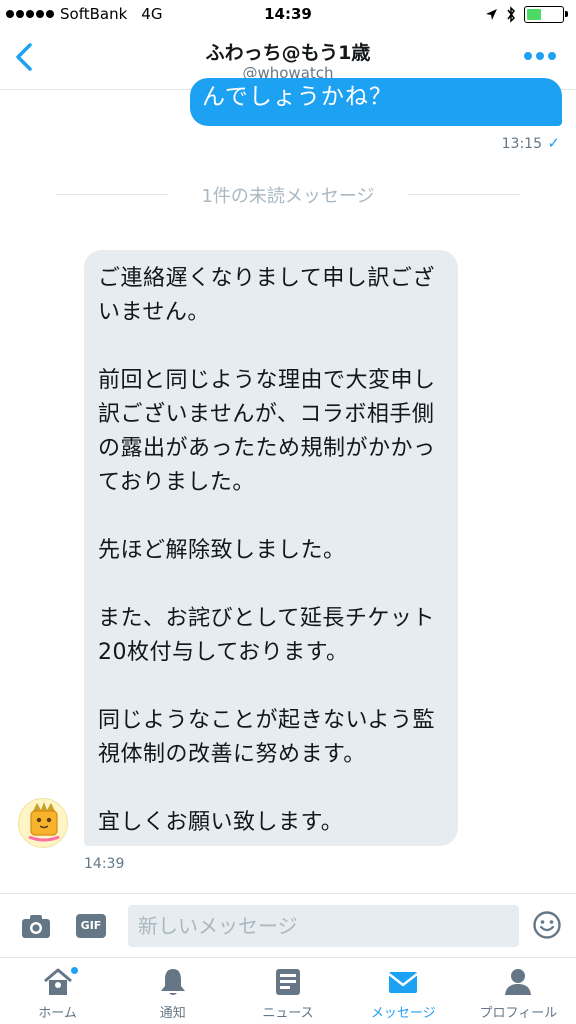 The width and height of the screenshot is (576, 1024). Describe the element at coordinates (518, 1013) in the screenshot. I see `tab-label: プロフィール` at that location.